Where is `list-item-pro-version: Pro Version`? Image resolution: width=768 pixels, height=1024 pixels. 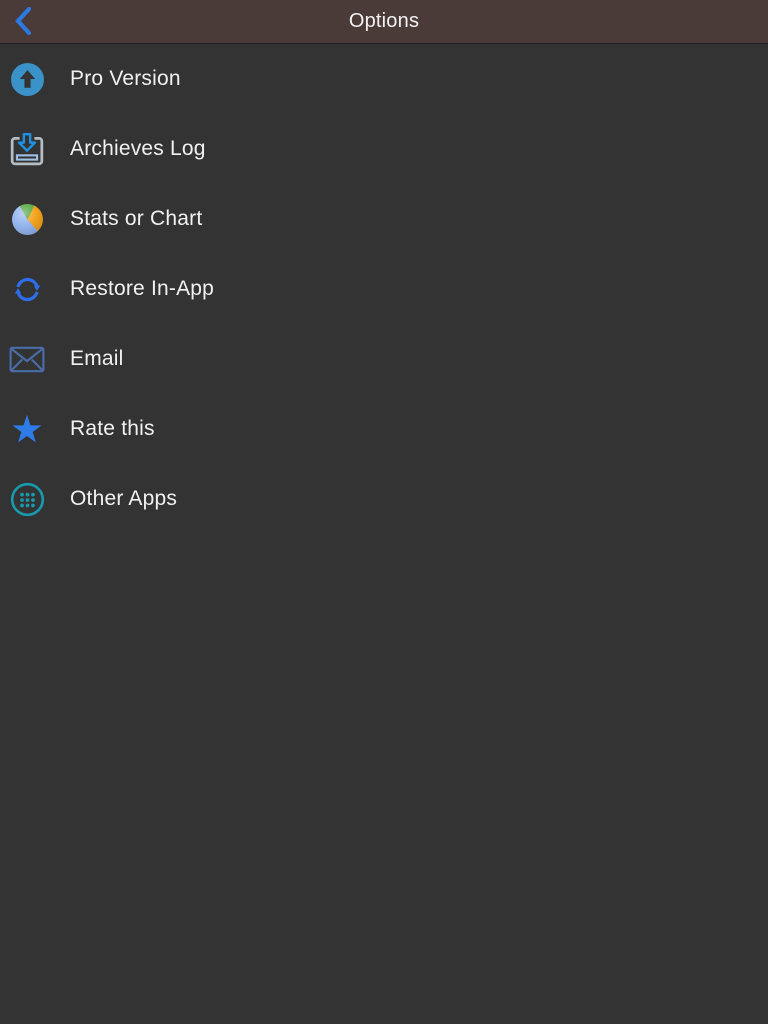
list-item-pro-version: Pro Version is located at coordinates (384, 79).